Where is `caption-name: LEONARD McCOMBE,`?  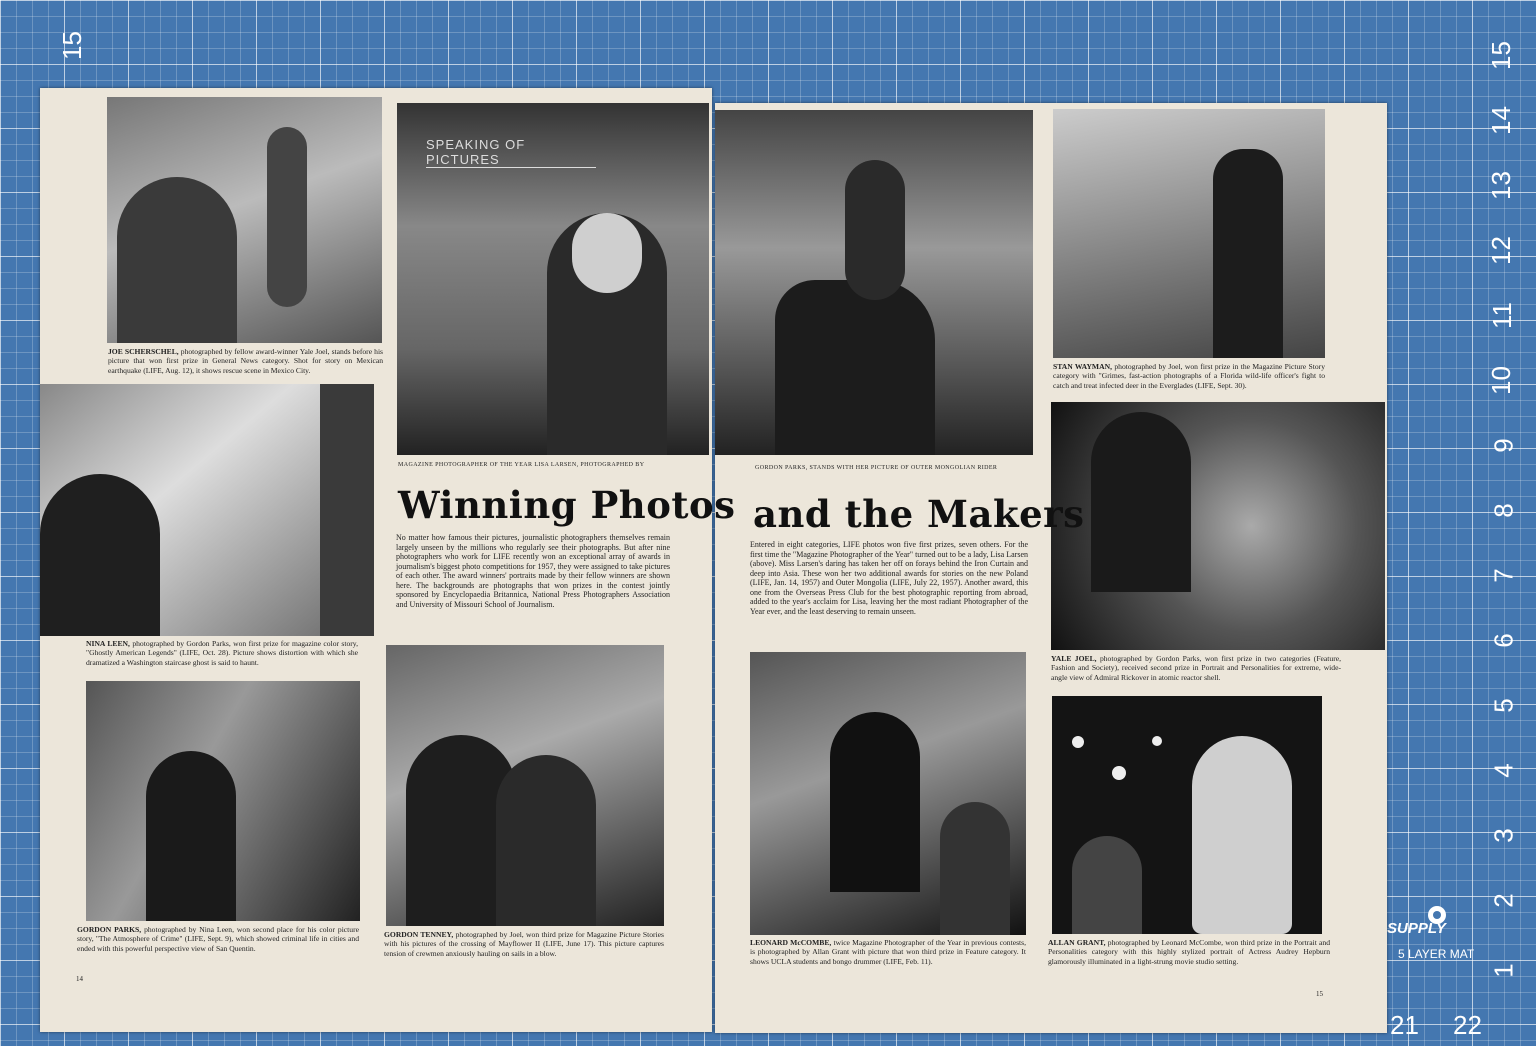
caption-name: LEONARD McCOMBE, is located at coordinates (791, 942).